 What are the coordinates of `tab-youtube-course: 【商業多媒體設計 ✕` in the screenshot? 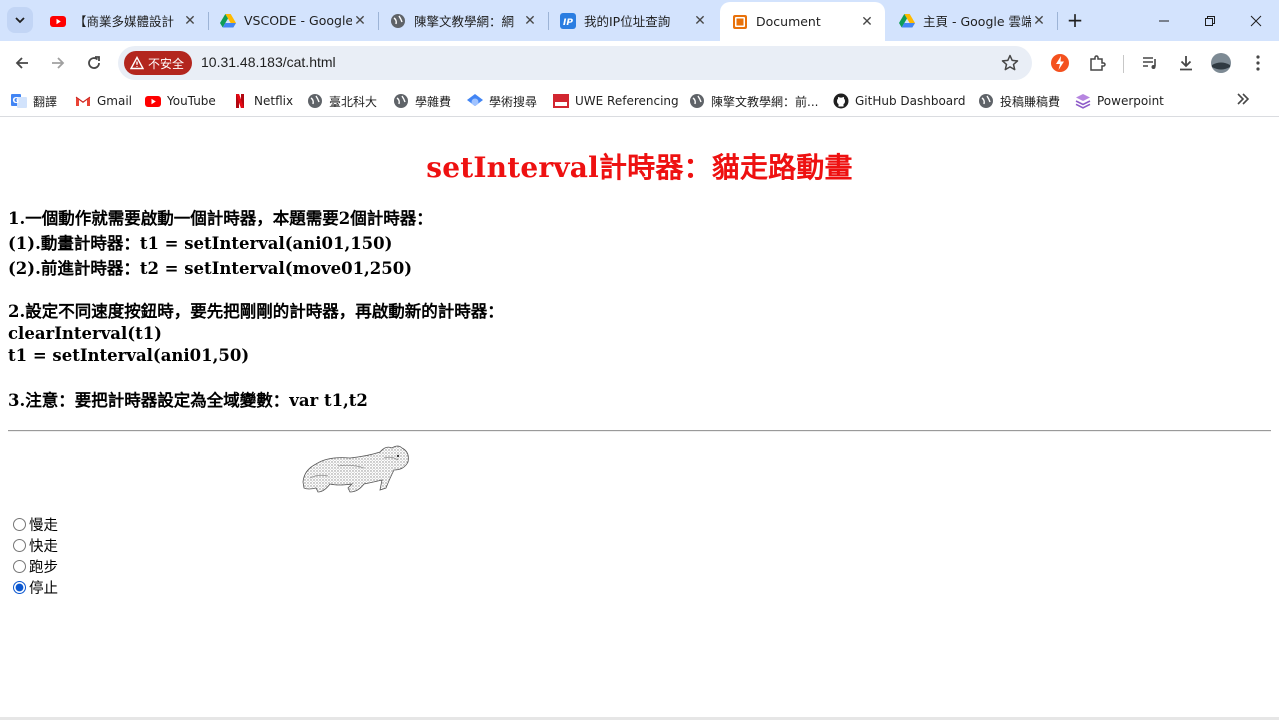 It's located at (123, 20).